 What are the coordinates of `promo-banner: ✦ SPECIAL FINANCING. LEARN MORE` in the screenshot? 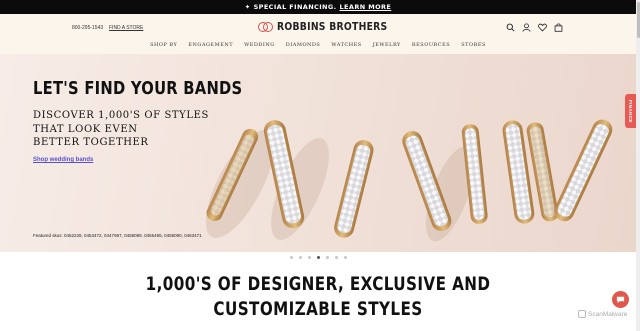 It's located at (318, 7).